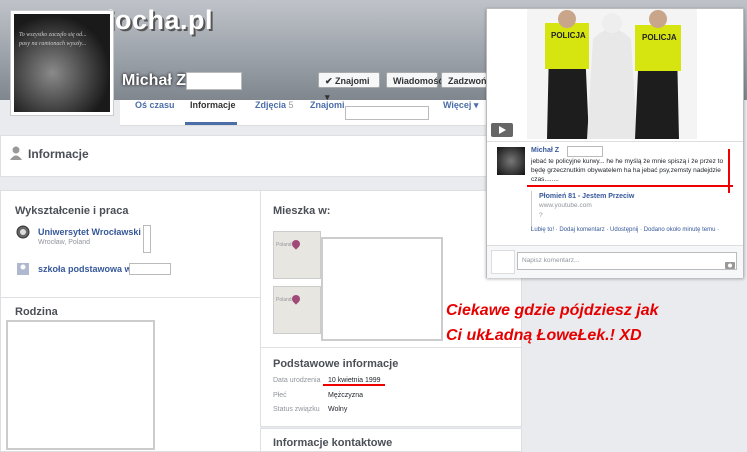  What do you see at coordinates (58, 154) in the screenshot?
I see `info-title: Informacje` at bounding box center [58, 154].